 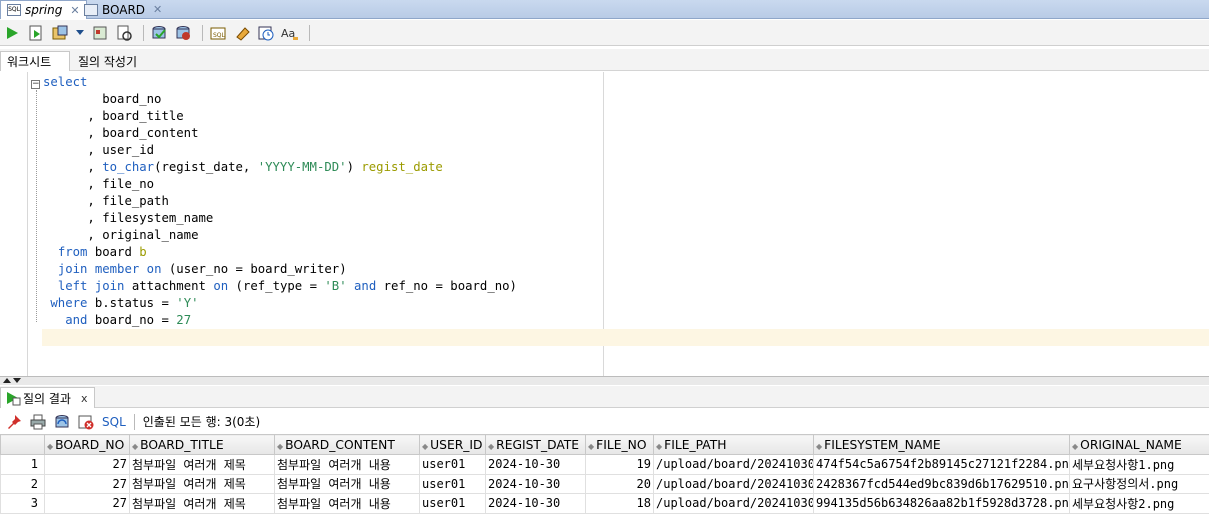 I want to click on tab-board: BOARD ✕, so click(x=123, y=9).